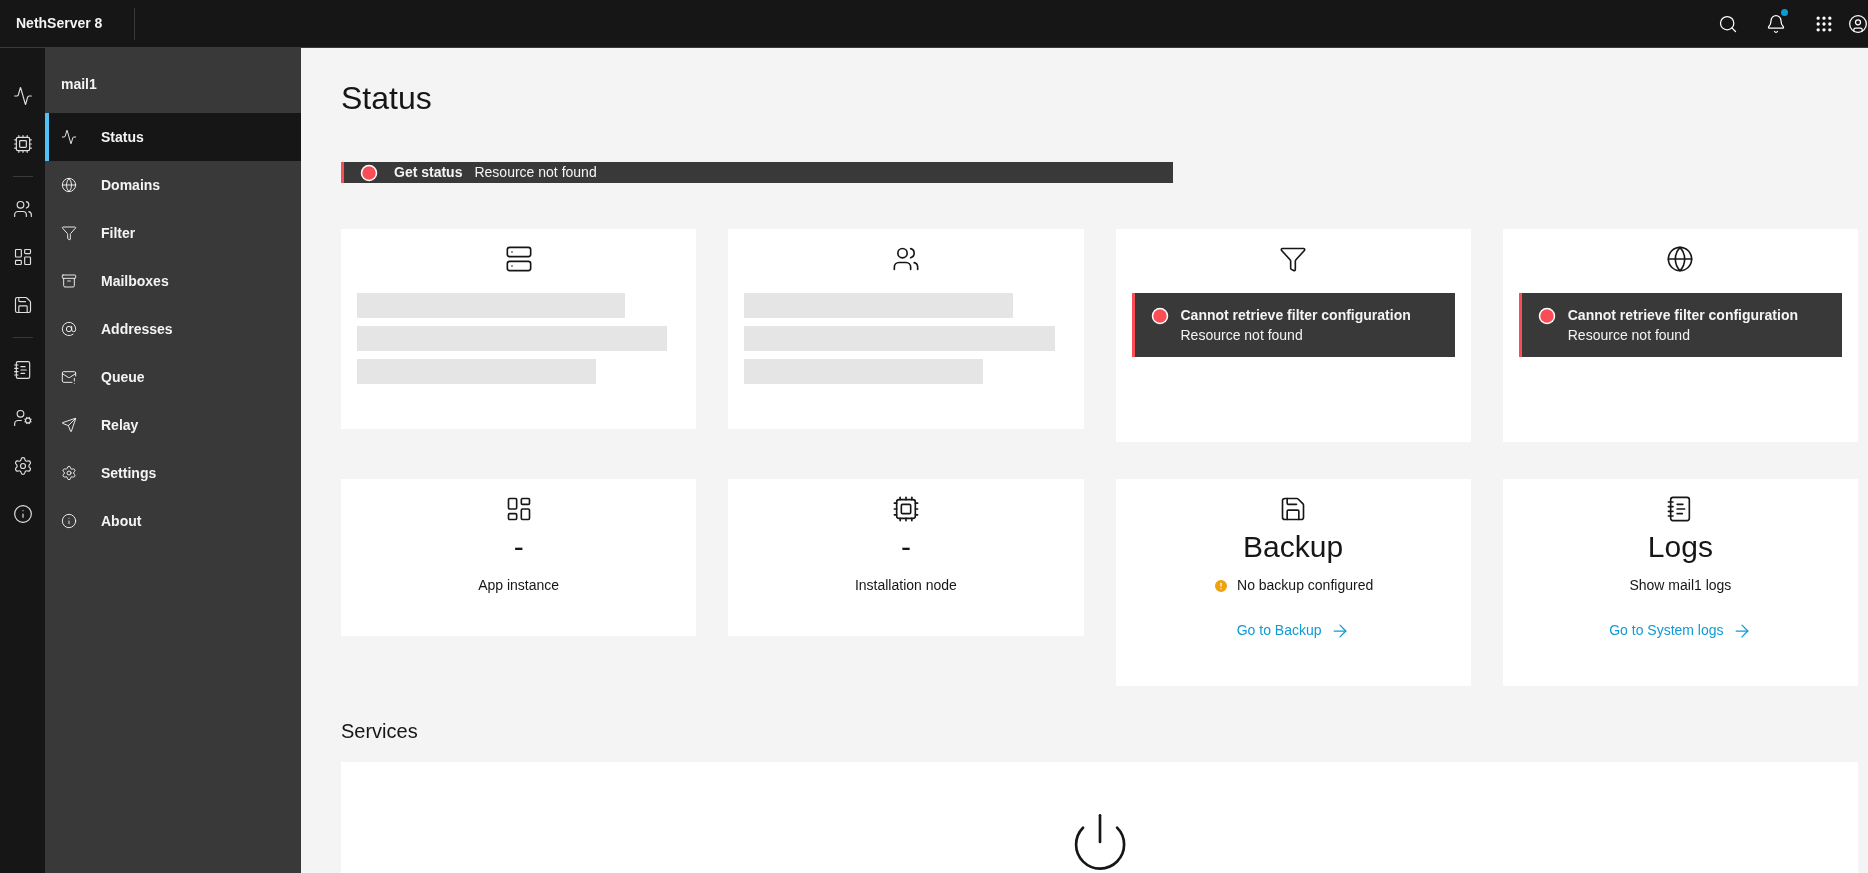 Image resolution: width=1868 pixels, height=873 pixels. What do you see at coordinates (1728, 23) in the screenshot?
I see `search-icon` at bounding box center [1728, 23].